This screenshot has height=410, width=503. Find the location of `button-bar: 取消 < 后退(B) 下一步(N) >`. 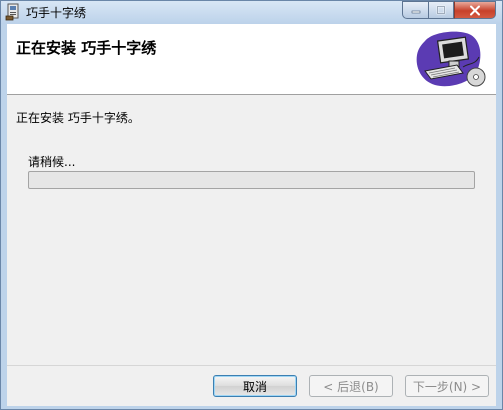

button-bar: 取消 < 后退(B) 下一步(N) > is located at coordinates (251, 385).